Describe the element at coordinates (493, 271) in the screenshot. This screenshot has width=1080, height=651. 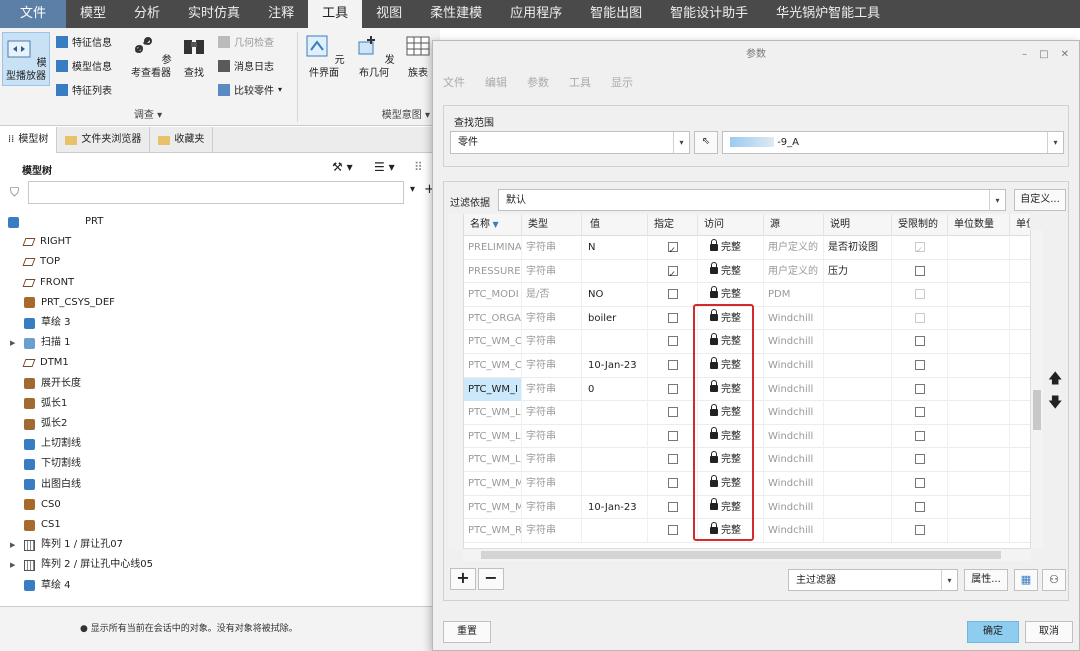
I see `param-name-cell: PRESSURE` at that location.